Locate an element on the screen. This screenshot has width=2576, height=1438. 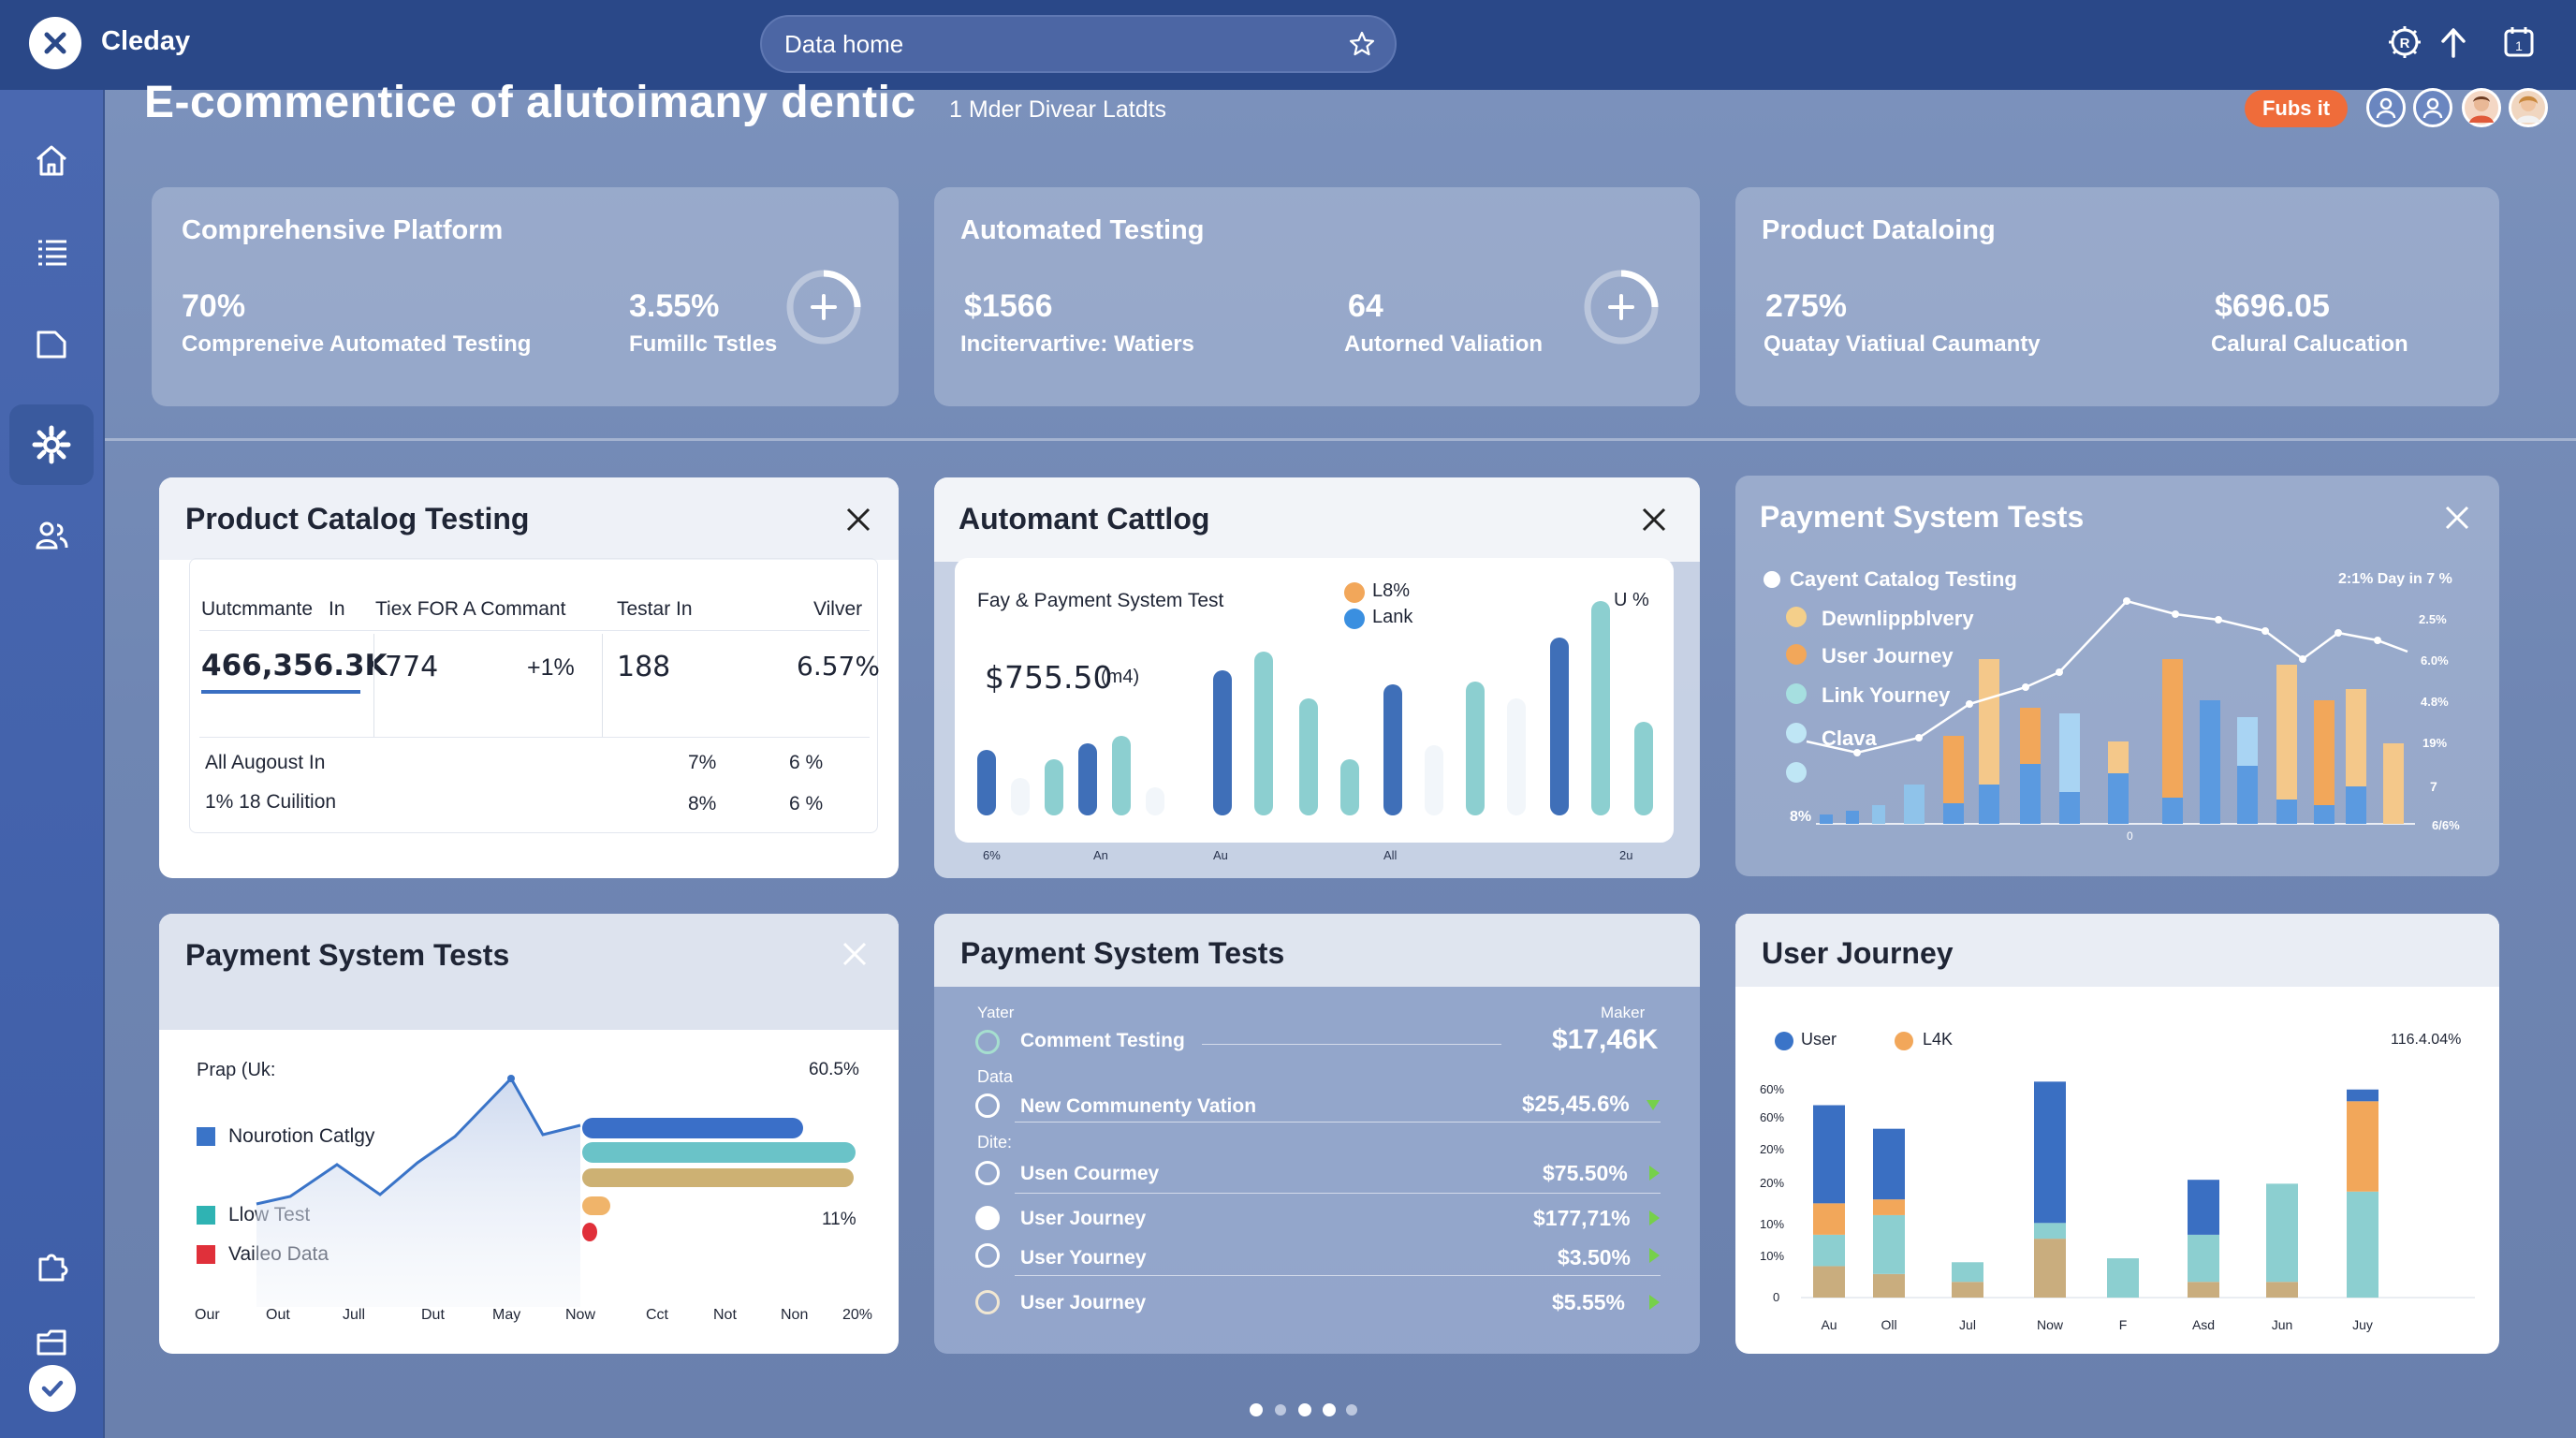
sidebar-item-team is located at coordinates (51, 534).